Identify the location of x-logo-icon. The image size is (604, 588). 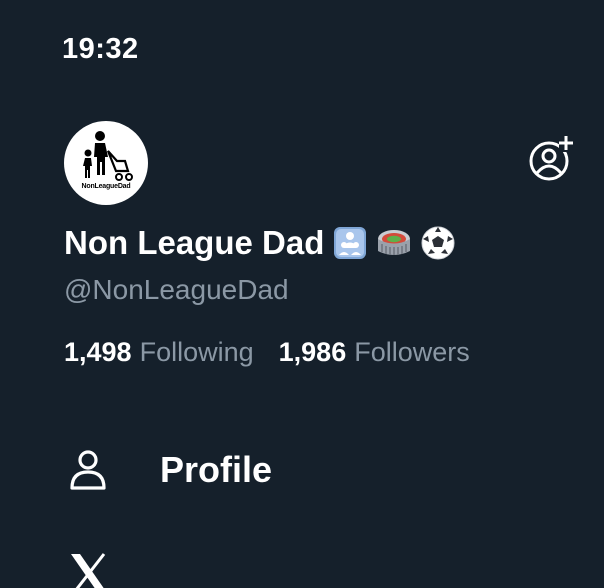
(88, 570).